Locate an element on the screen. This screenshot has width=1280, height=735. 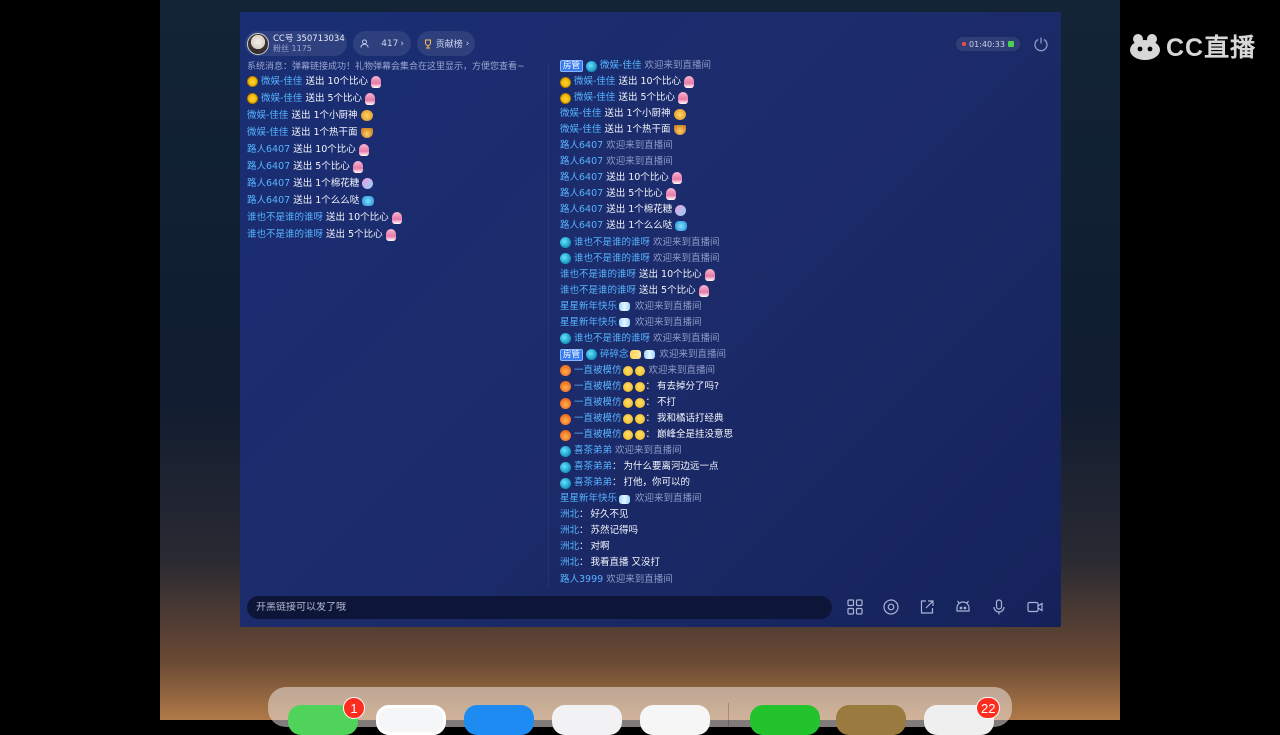
gift-message: 微娱-佳佳 送出 5个比心 is located at coordinates (710, 98).